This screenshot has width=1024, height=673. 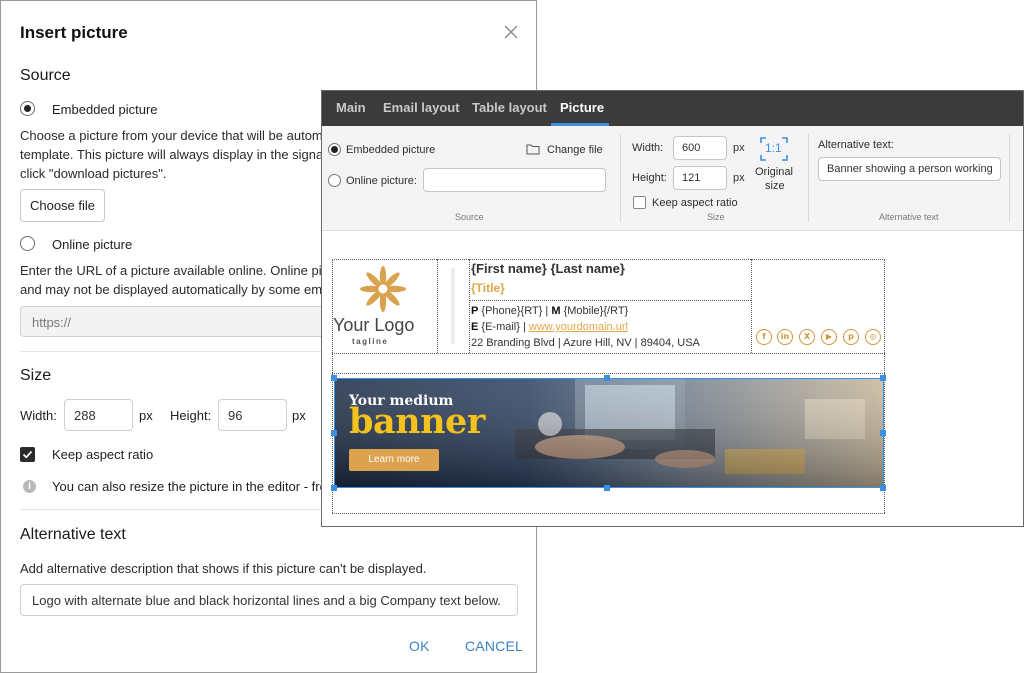 What do you see at coordinates (334, 180) in the screenshot?
I see `ribbon-online-radio` at bounding box center [334, 180].